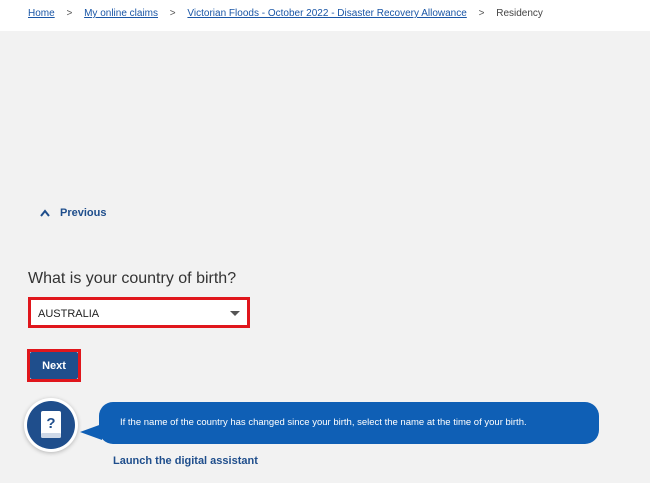  Describe the element at coordinates (235, 313) in the screenshot. I see `caret-down-icon` at that location.